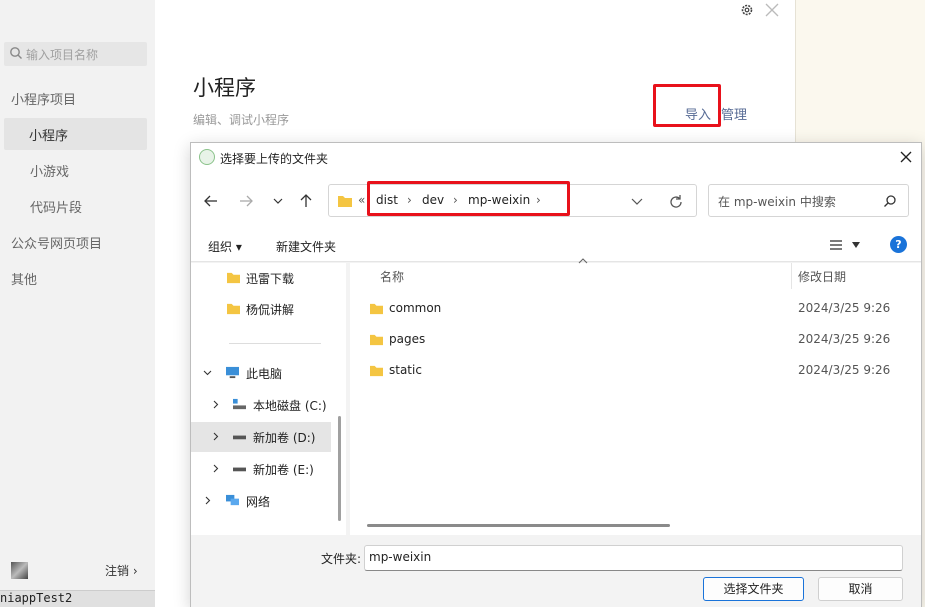 Image resolution: width=925 pixels, height=607 pixels. Describe the element at coordinates (860, 589) in the screenshot. I see `cancel-button: 取消` at that location.